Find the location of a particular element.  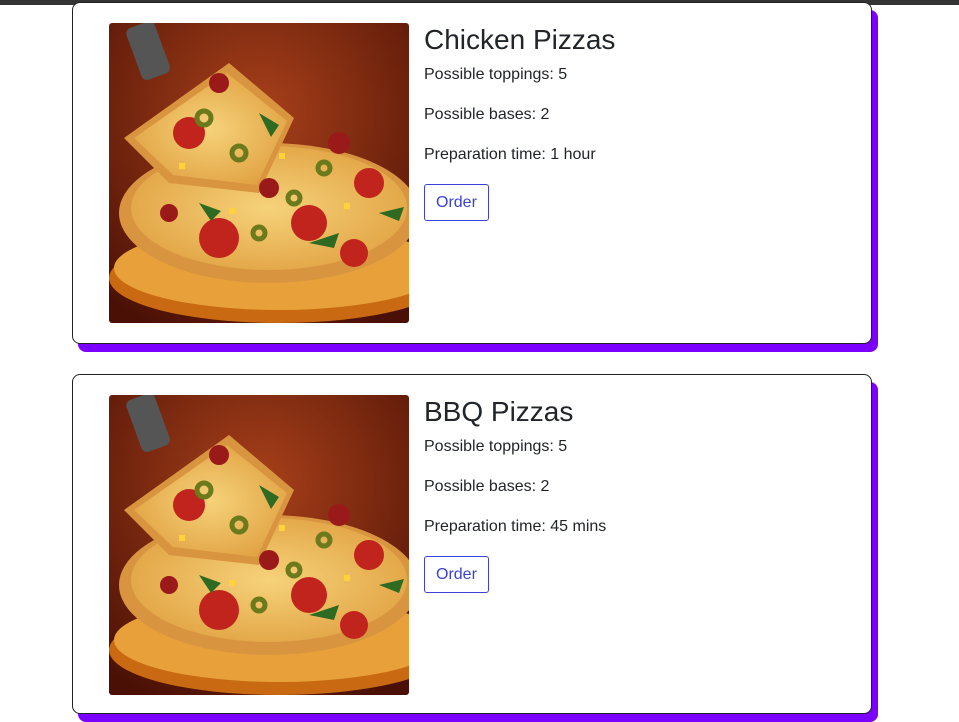

prep-time-text: Preparation time: 1 hour is located at coordinates (510, 154).